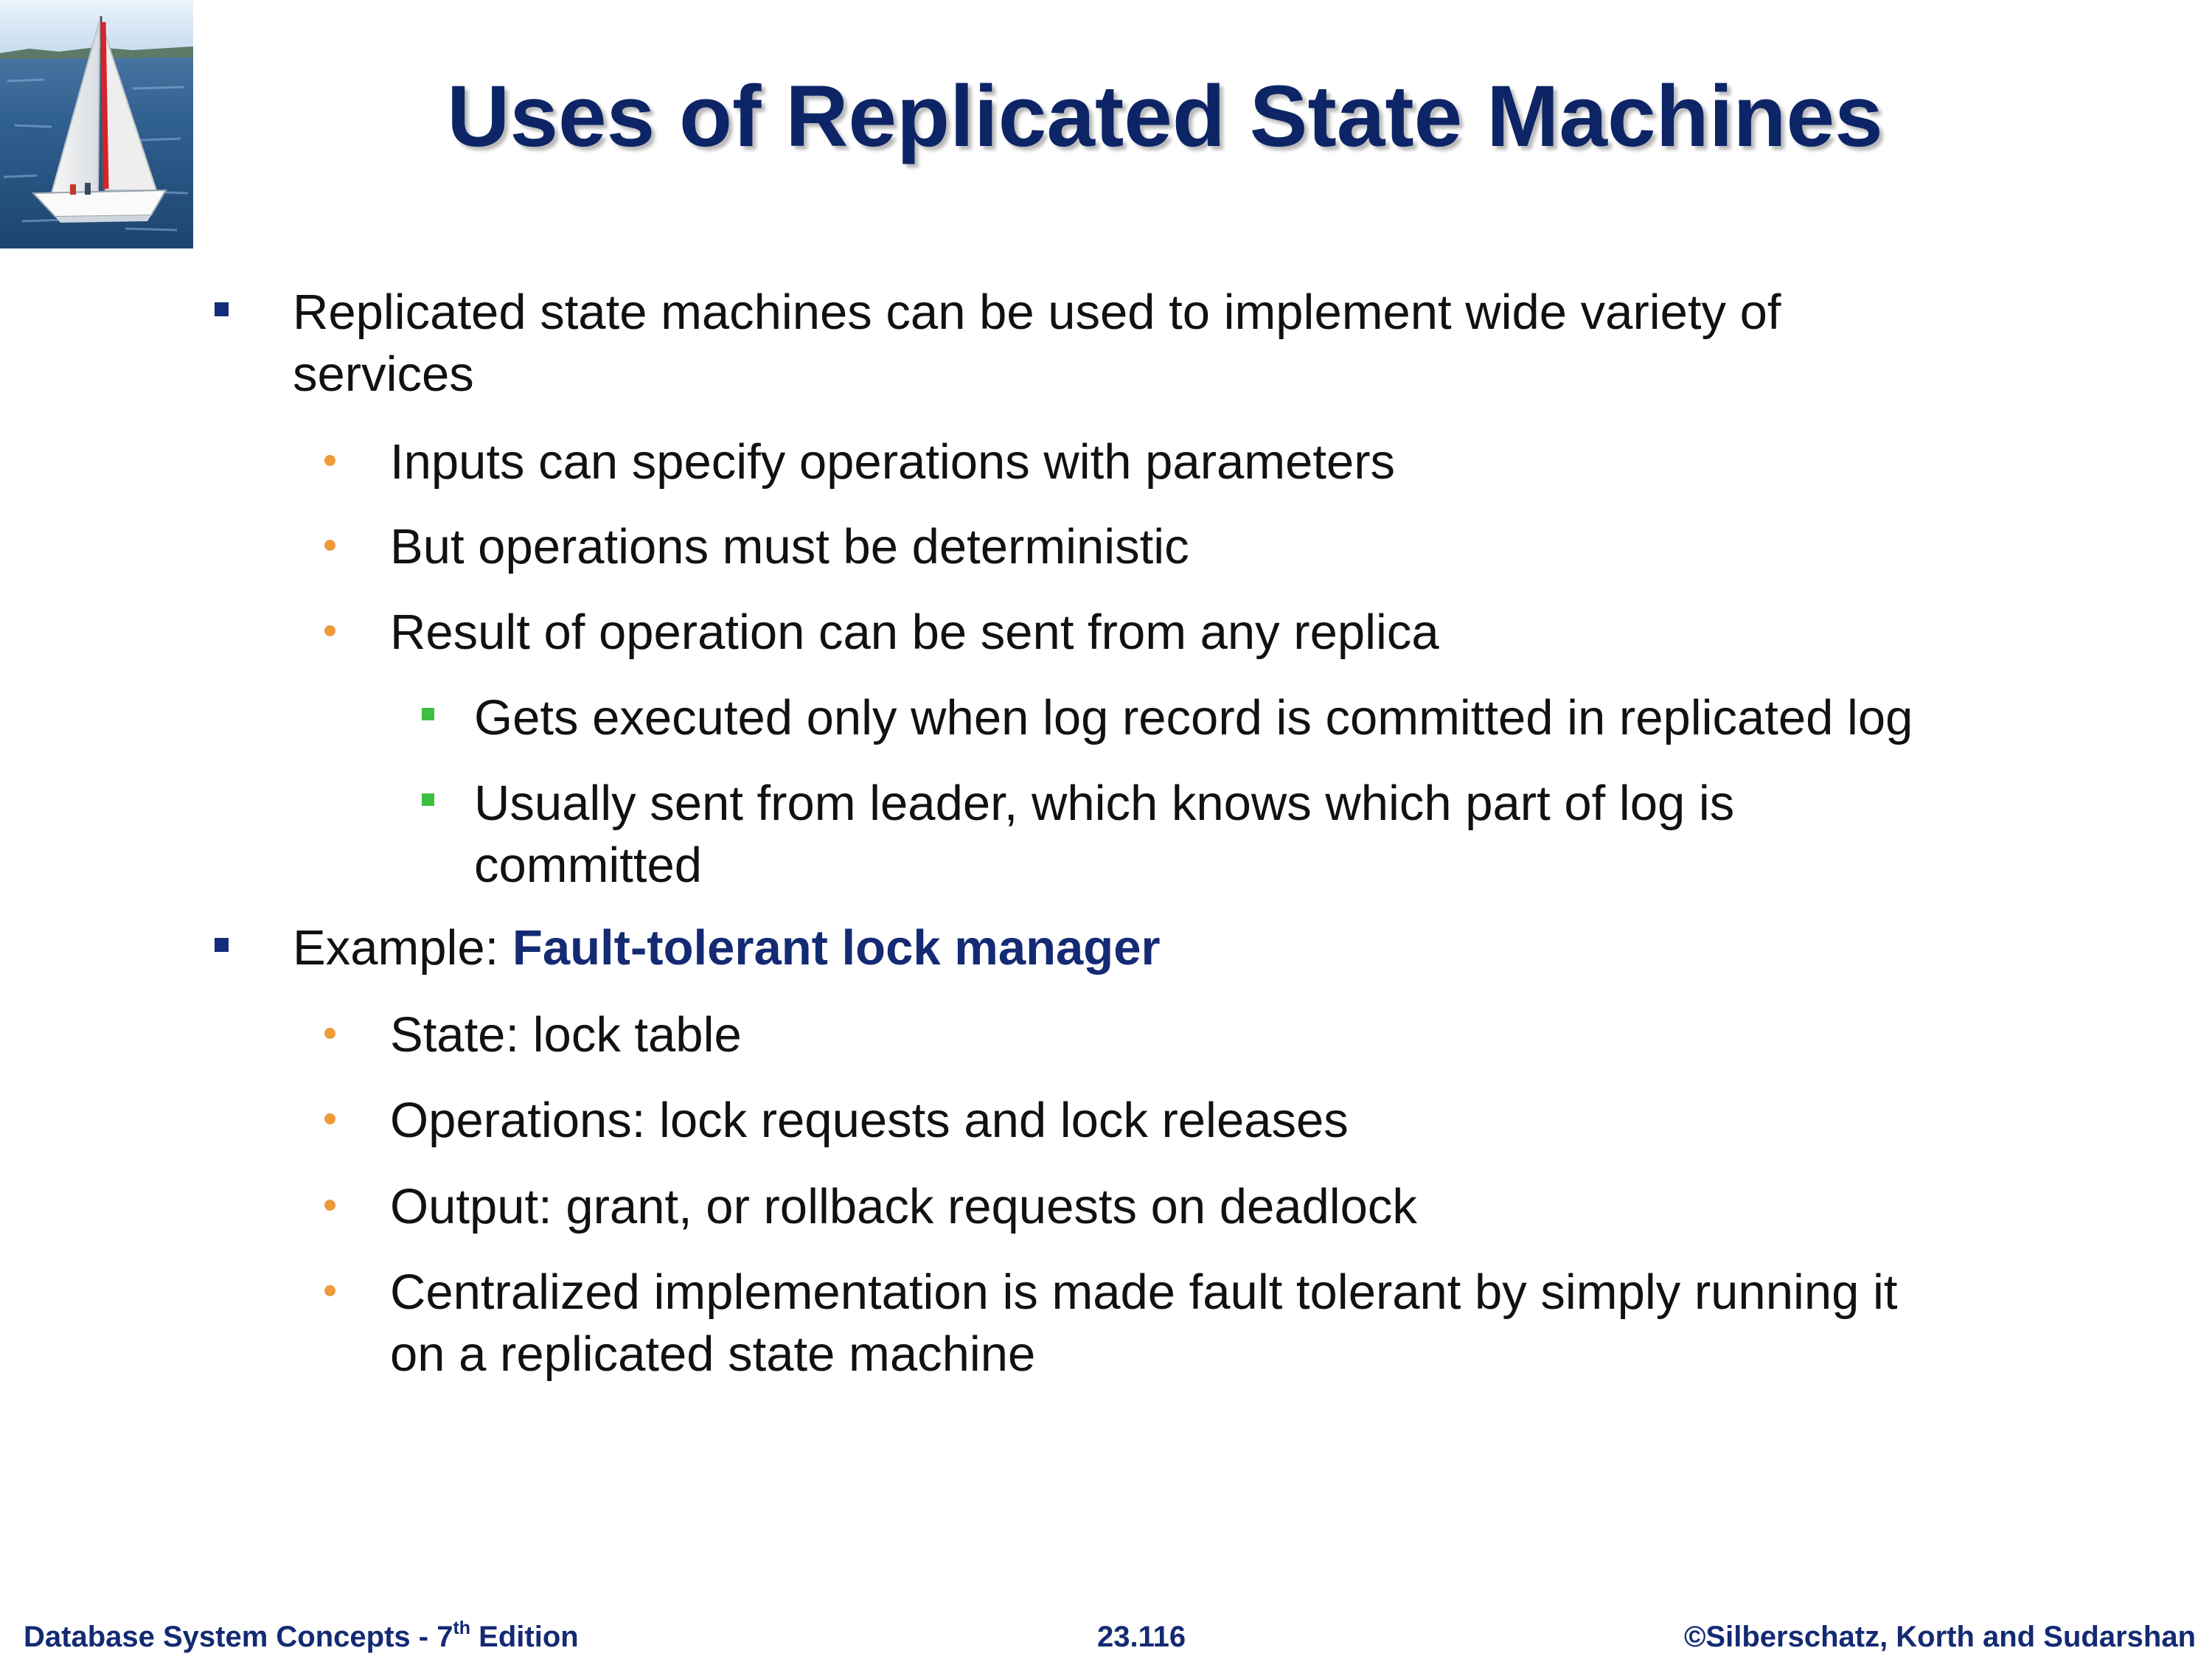 The height and width of the screenshot is (1659, 2212). What do you see at coordinates (1141, 1637) in the screenshot?
I see `footer-page-number: 23.116` at bounding box center [1141, 1637].